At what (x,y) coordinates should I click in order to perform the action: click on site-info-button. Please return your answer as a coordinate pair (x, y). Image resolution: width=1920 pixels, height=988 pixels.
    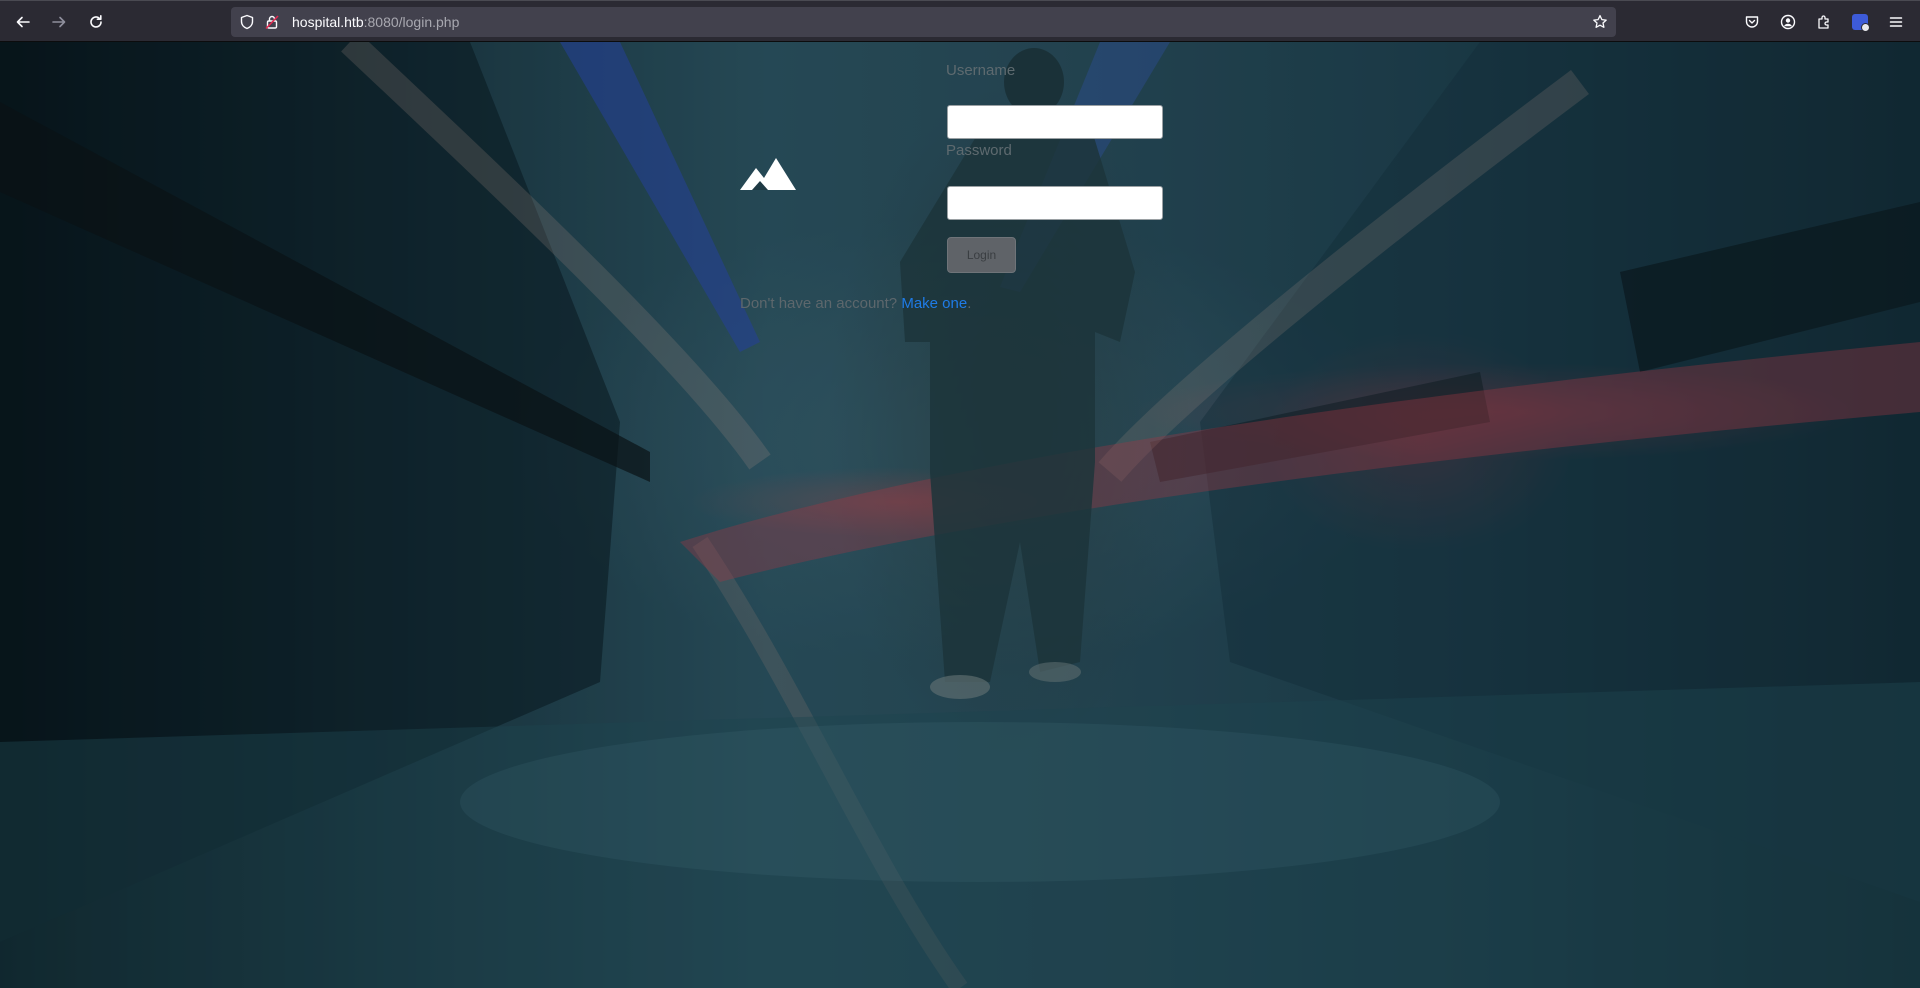
    Looking at the image, I should click on (272, 22).